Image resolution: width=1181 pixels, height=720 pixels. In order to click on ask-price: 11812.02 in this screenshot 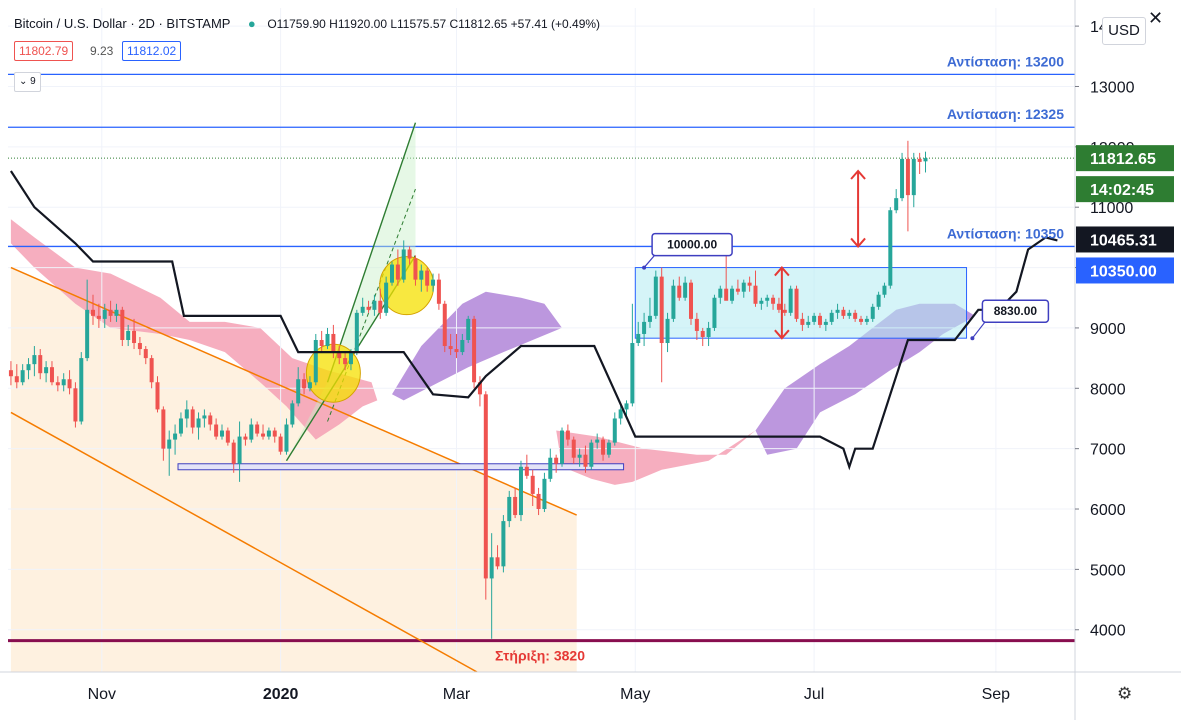, I will do `click(152, 51)`.